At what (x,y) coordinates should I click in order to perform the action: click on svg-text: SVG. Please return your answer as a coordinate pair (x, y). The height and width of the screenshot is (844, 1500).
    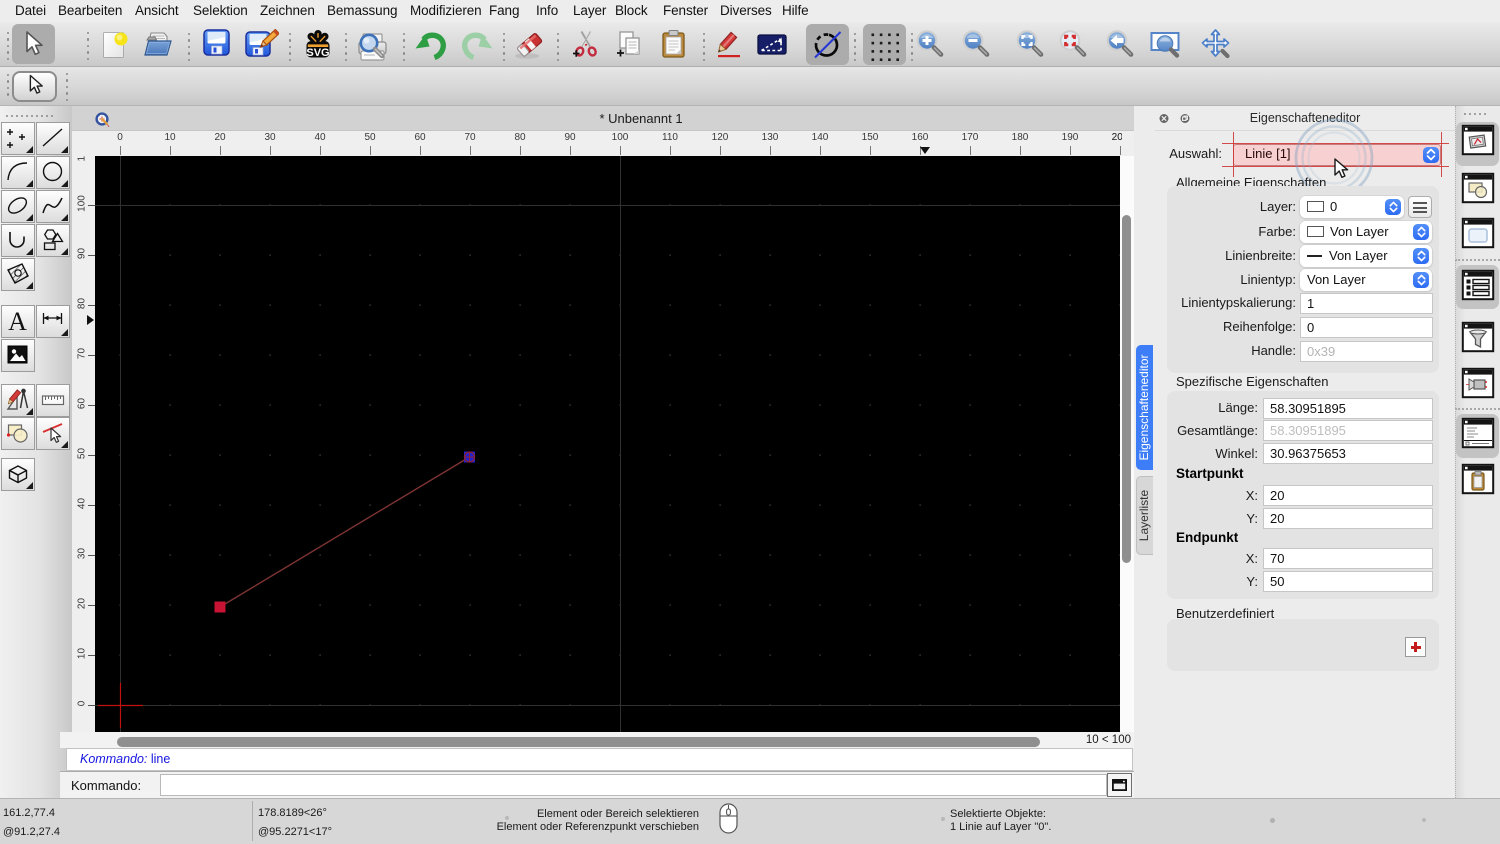
    Looking at the image, I should click on (317, 52).